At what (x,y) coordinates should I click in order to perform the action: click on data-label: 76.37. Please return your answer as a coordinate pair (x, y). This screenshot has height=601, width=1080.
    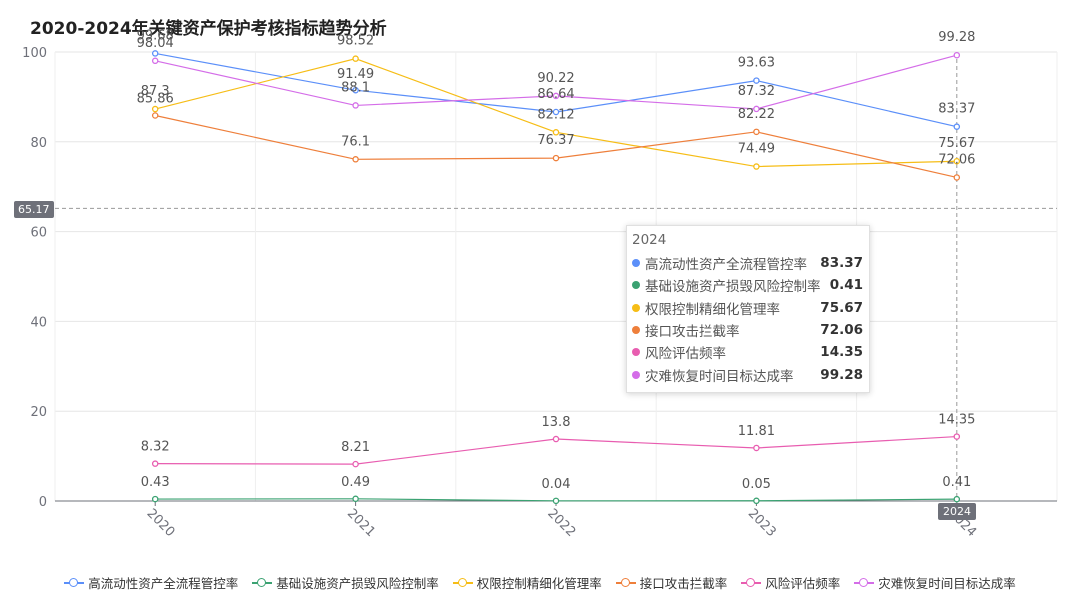
    Looking at the image, I should click on (555, 140).